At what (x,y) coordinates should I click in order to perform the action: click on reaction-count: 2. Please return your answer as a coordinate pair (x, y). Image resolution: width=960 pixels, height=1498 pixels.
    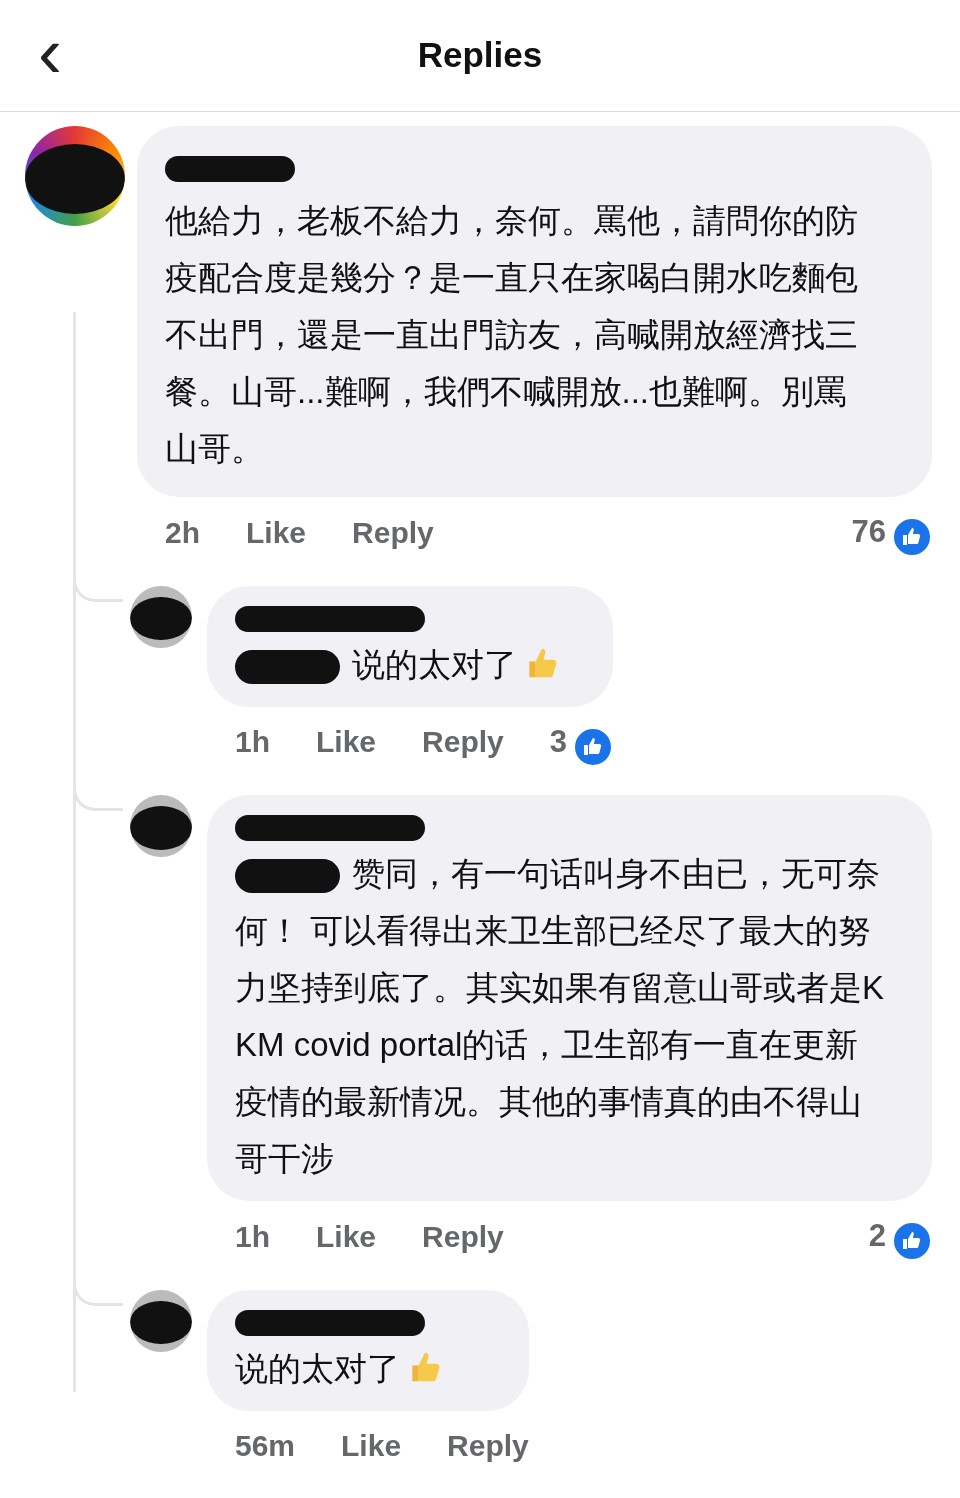
    Looking at the image, I should click on (877, 1236).